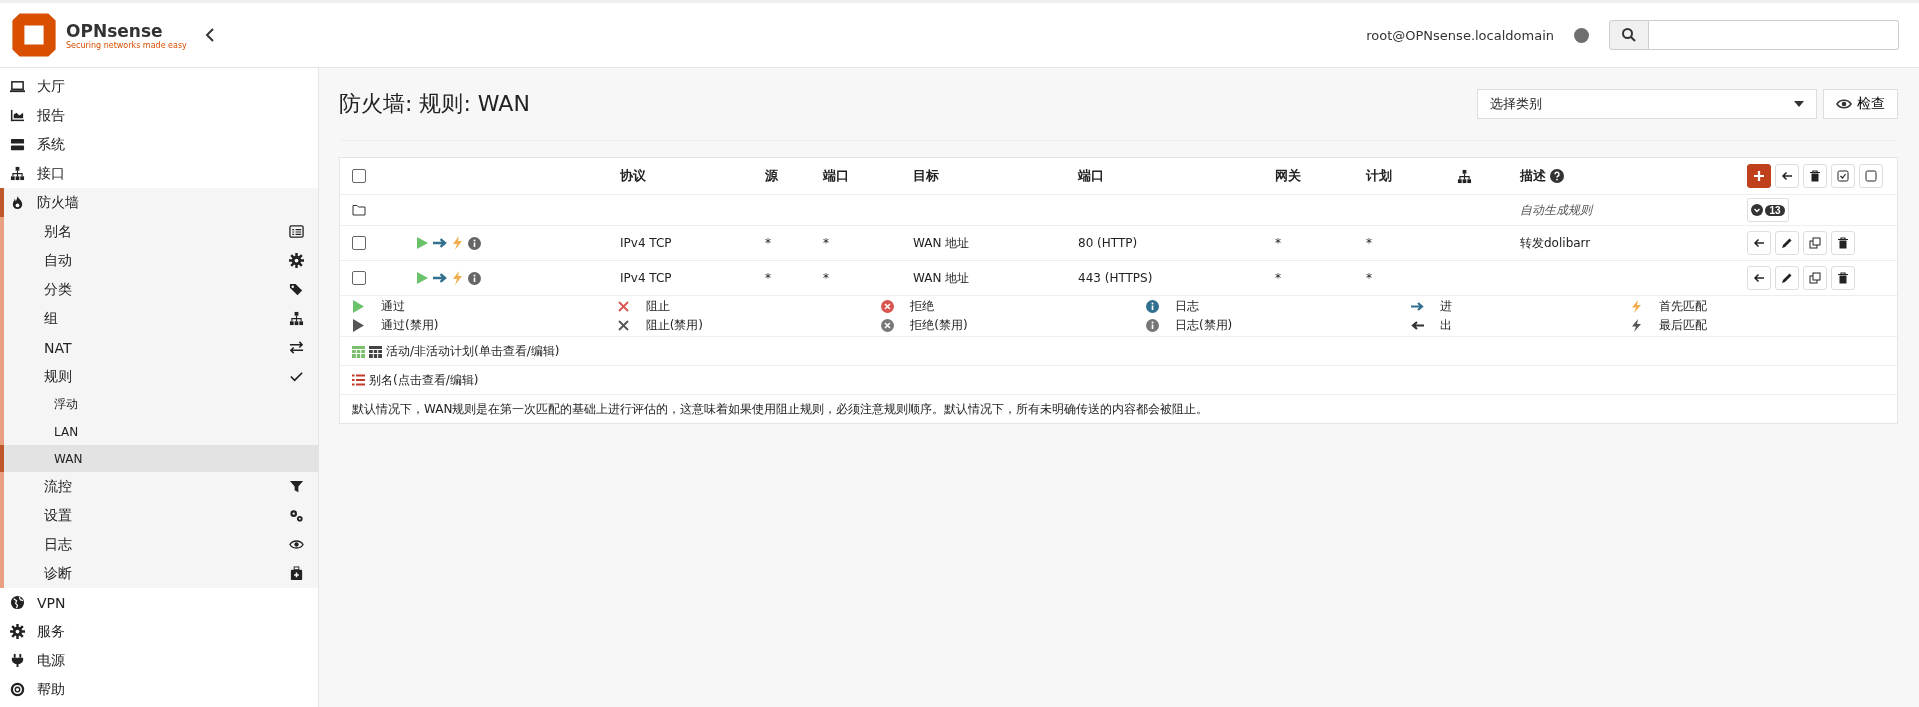 The width and height of the screenshot is (1919, 707). What do you see at coordinates (159, 458) in the screenshot?
I see `sidebar-item: WAN` at bounding box center [159, 458].